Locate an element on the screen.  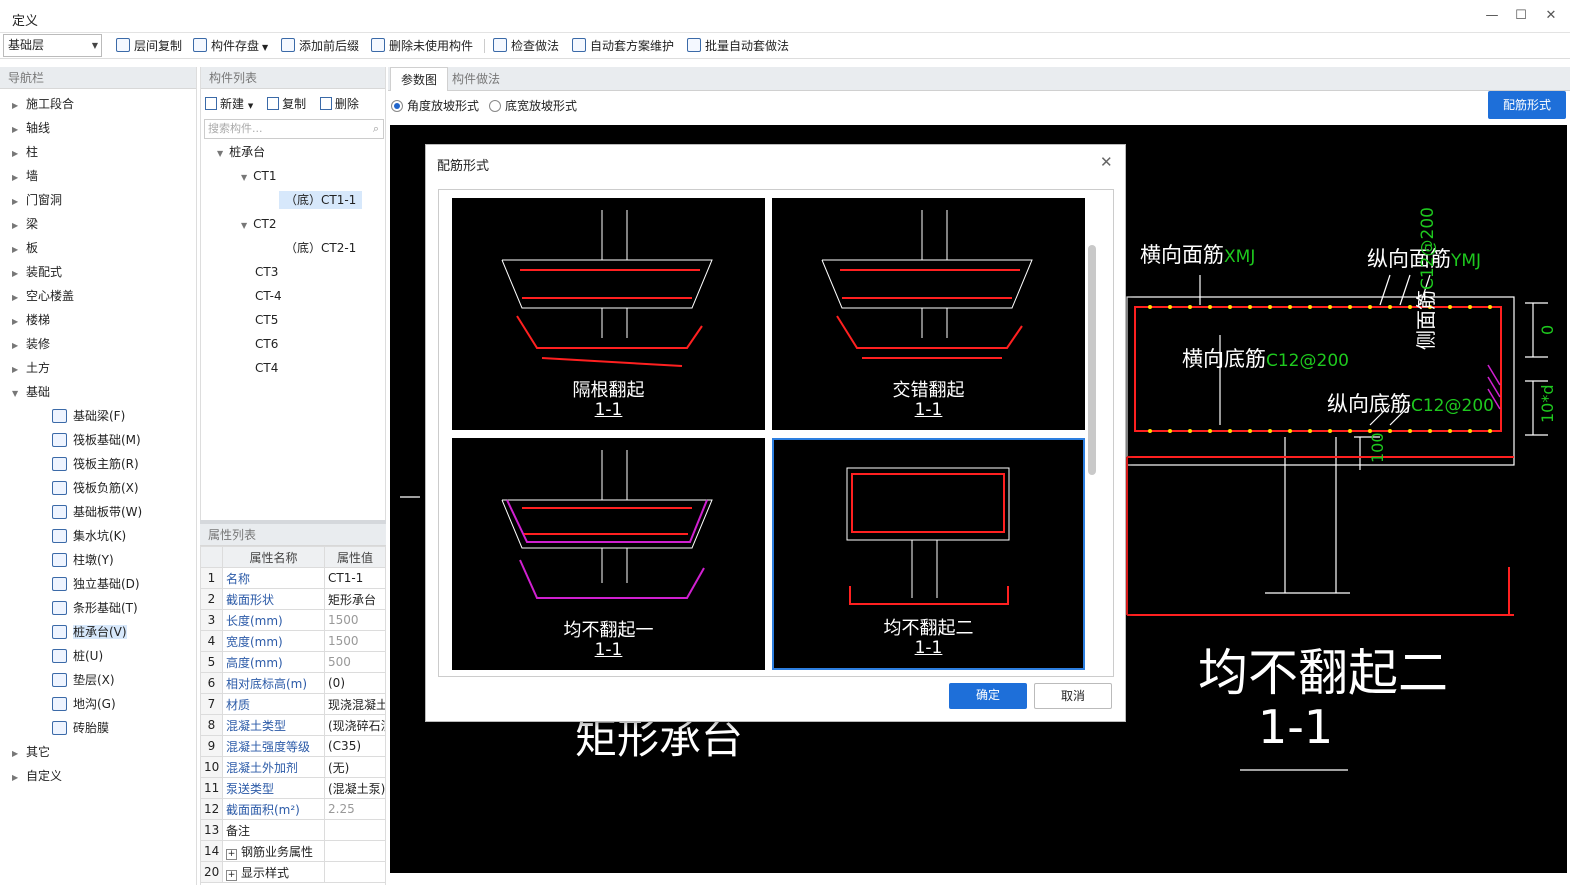
table-row: 14 + 钢筋业务属性 is located at coordinates (293, 851).